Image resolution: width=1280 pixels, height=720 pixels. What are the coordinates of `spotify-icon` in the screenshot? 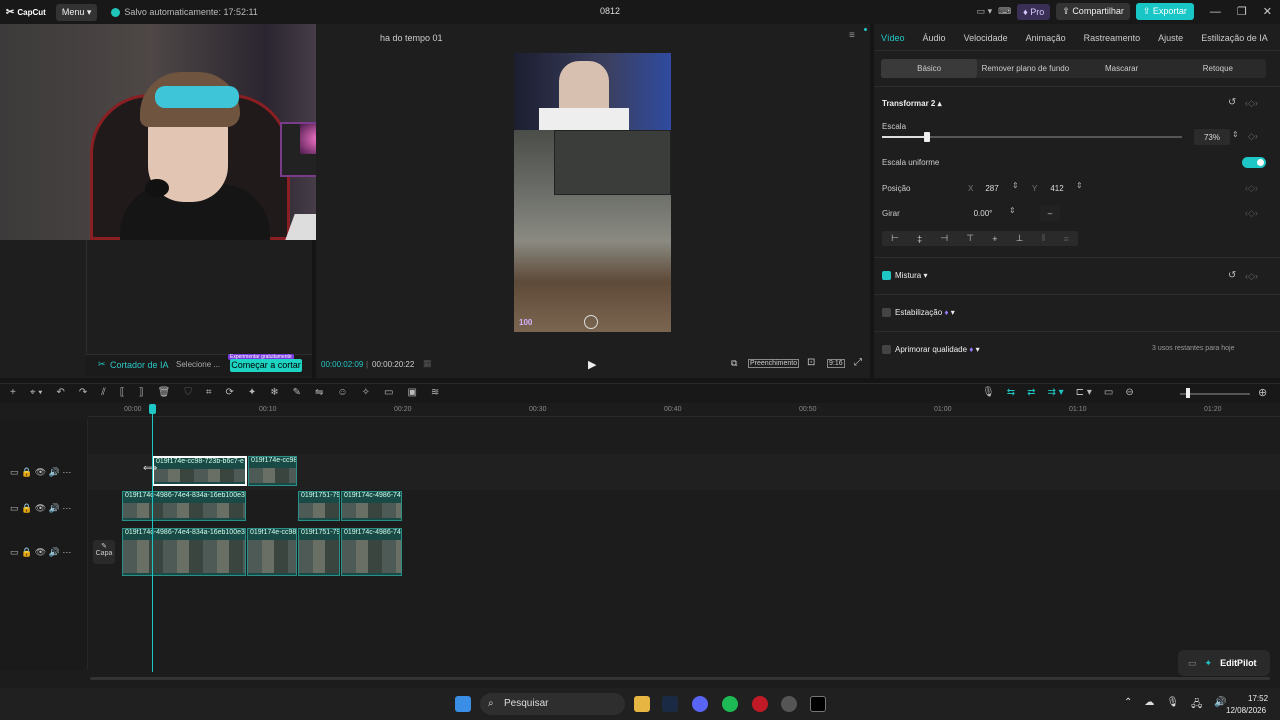 It's located at (730, 704).